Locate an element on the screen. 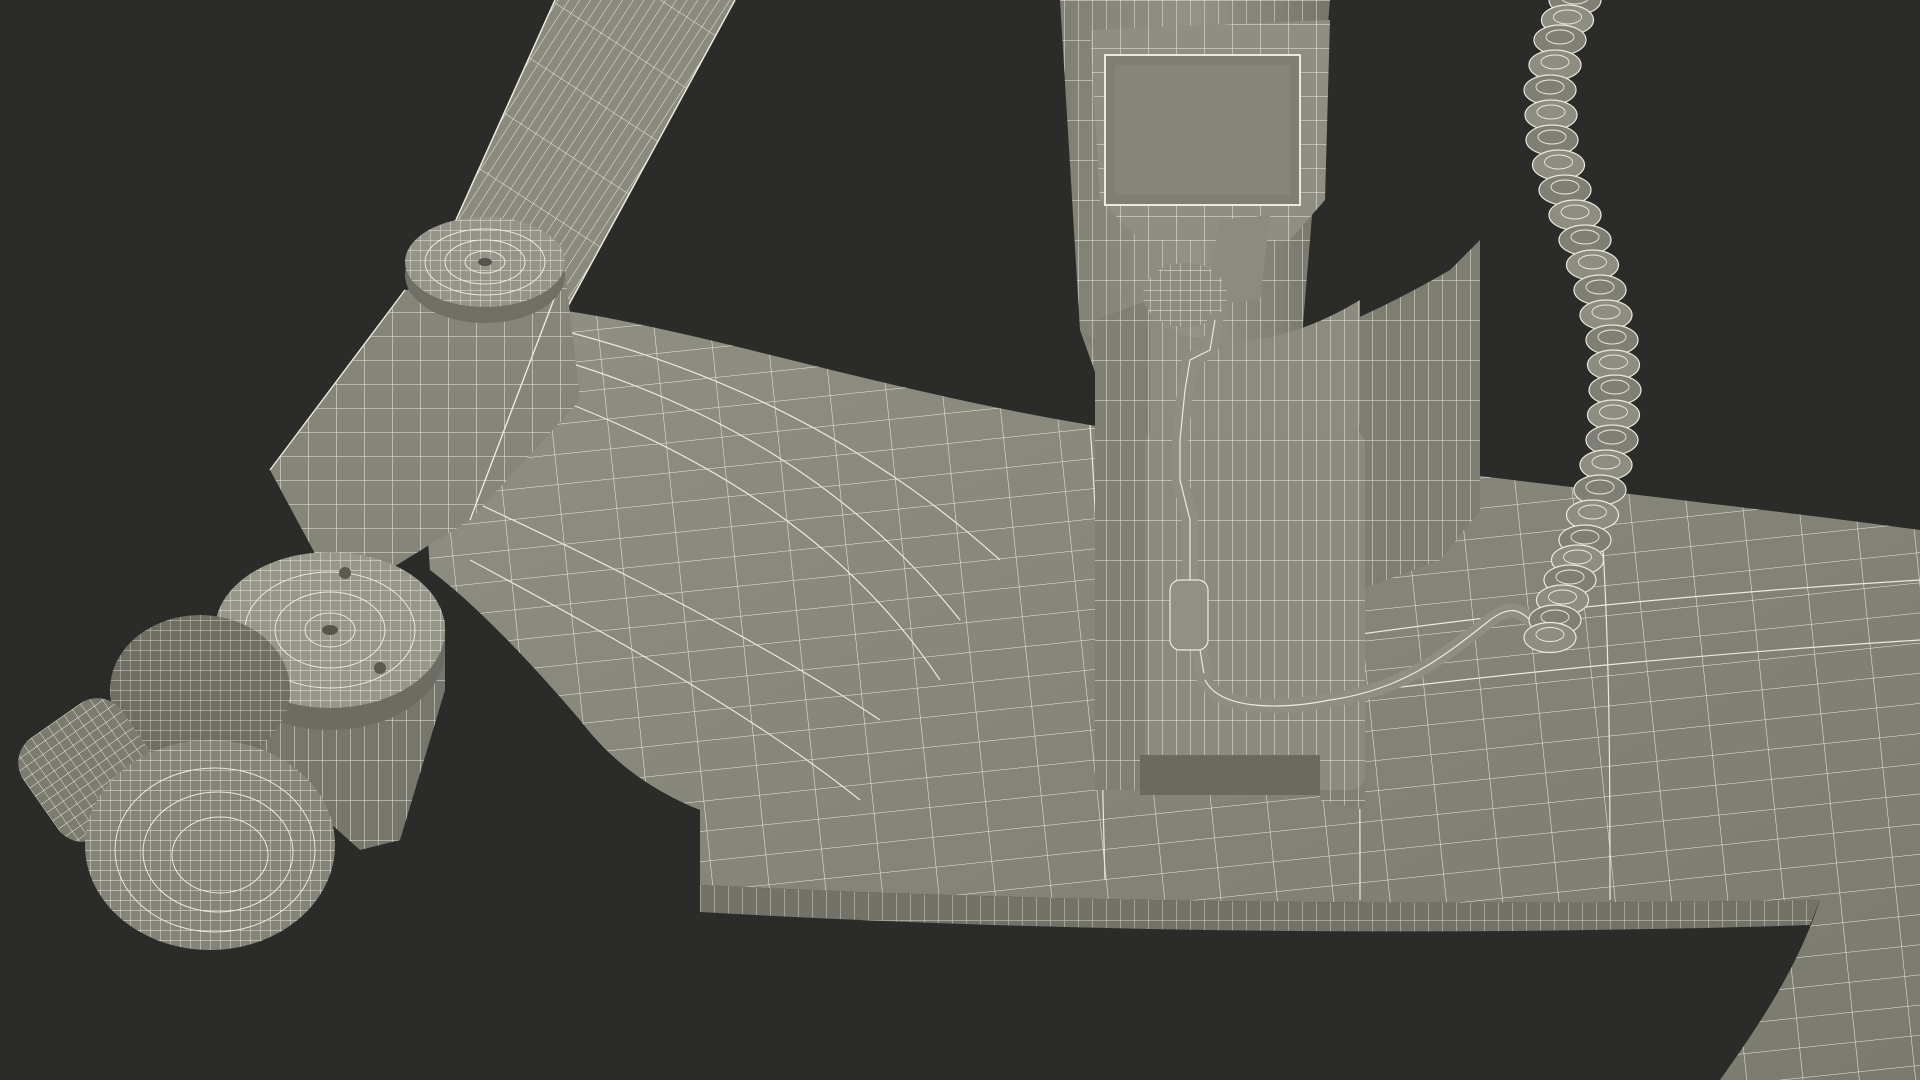  top-pivot is located at coordinates (485, 270).